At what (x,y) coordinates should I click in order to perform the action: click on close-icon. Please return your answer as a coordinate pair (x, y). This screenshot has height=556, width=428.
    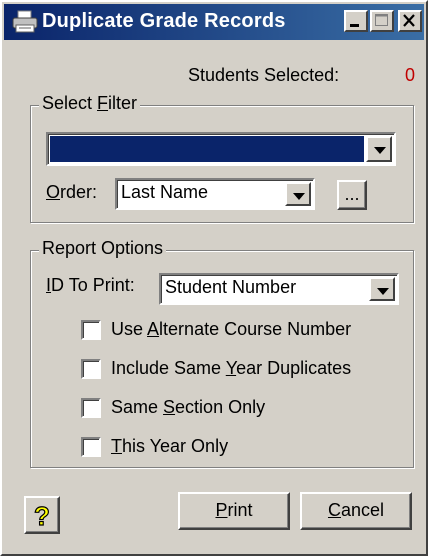
    Looking at the image, I should click on (409, 20).